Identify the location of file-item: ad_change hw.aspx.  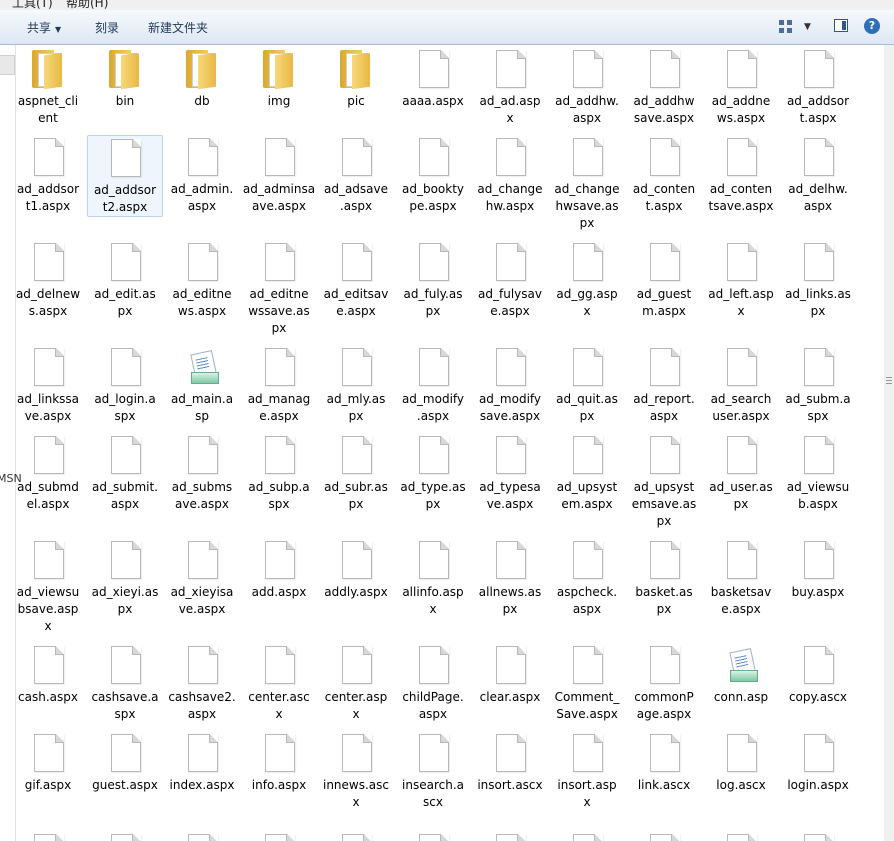
(510, 175).